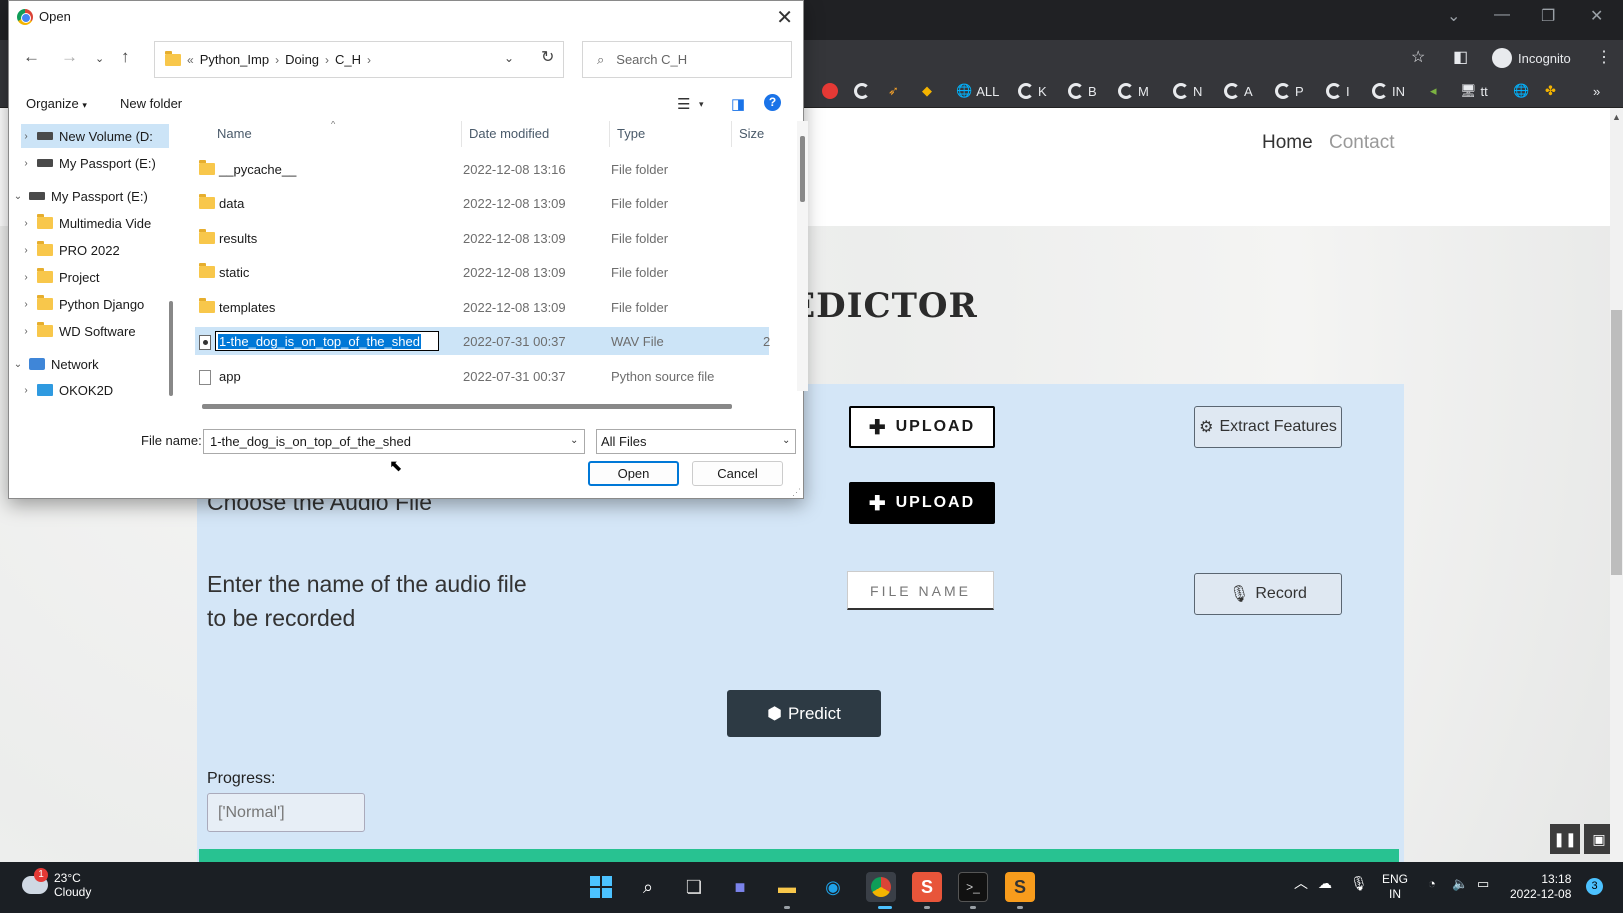 Image resolution: width=1623 pixels, height=913 pixels. What do you see at coordinates (60, 277) in the screenshot?
I see `tree-item-project: › Project` at bounding box center [60, 277].